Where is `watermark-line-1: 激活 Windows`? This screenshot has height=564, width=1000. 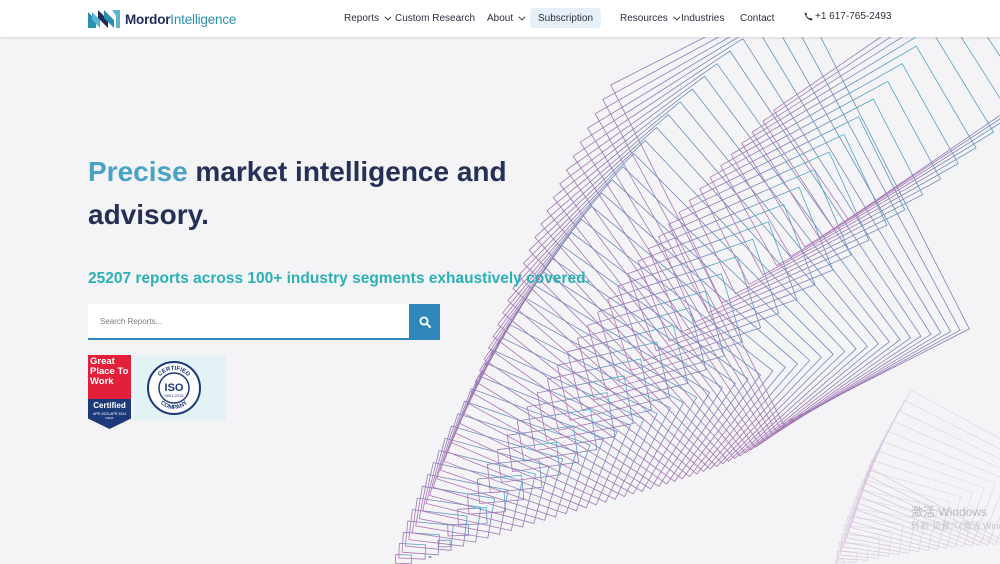
watermark-line-1: 激活 Windows is located at coordinates (949, 512).